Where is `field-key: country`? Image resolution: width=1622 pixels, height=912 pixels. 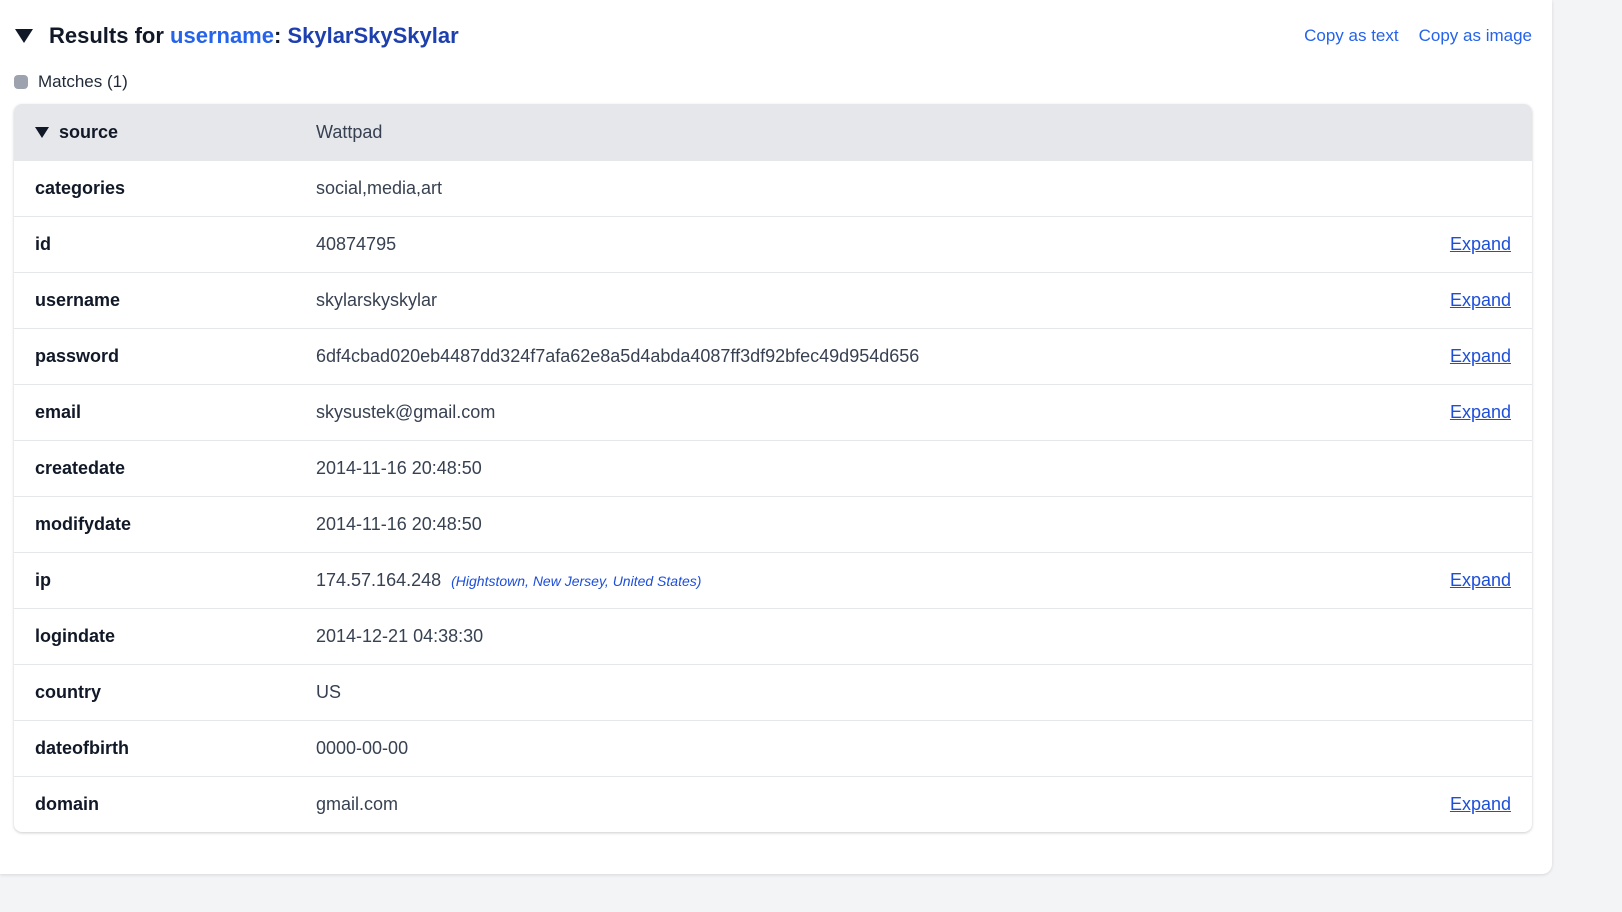
field-key: country is located at coordinates (68, 692).